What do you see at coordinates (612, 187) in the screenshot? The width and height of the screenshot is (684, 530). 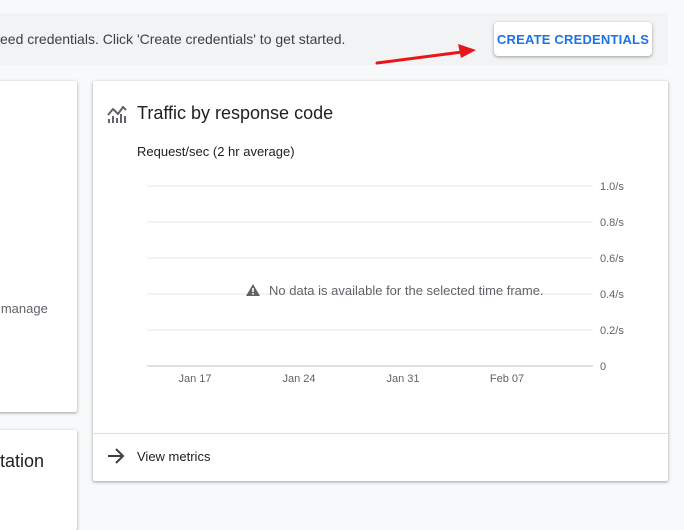 I see `y-tick-label: 1.0/s` at bounding box center [612, 187].